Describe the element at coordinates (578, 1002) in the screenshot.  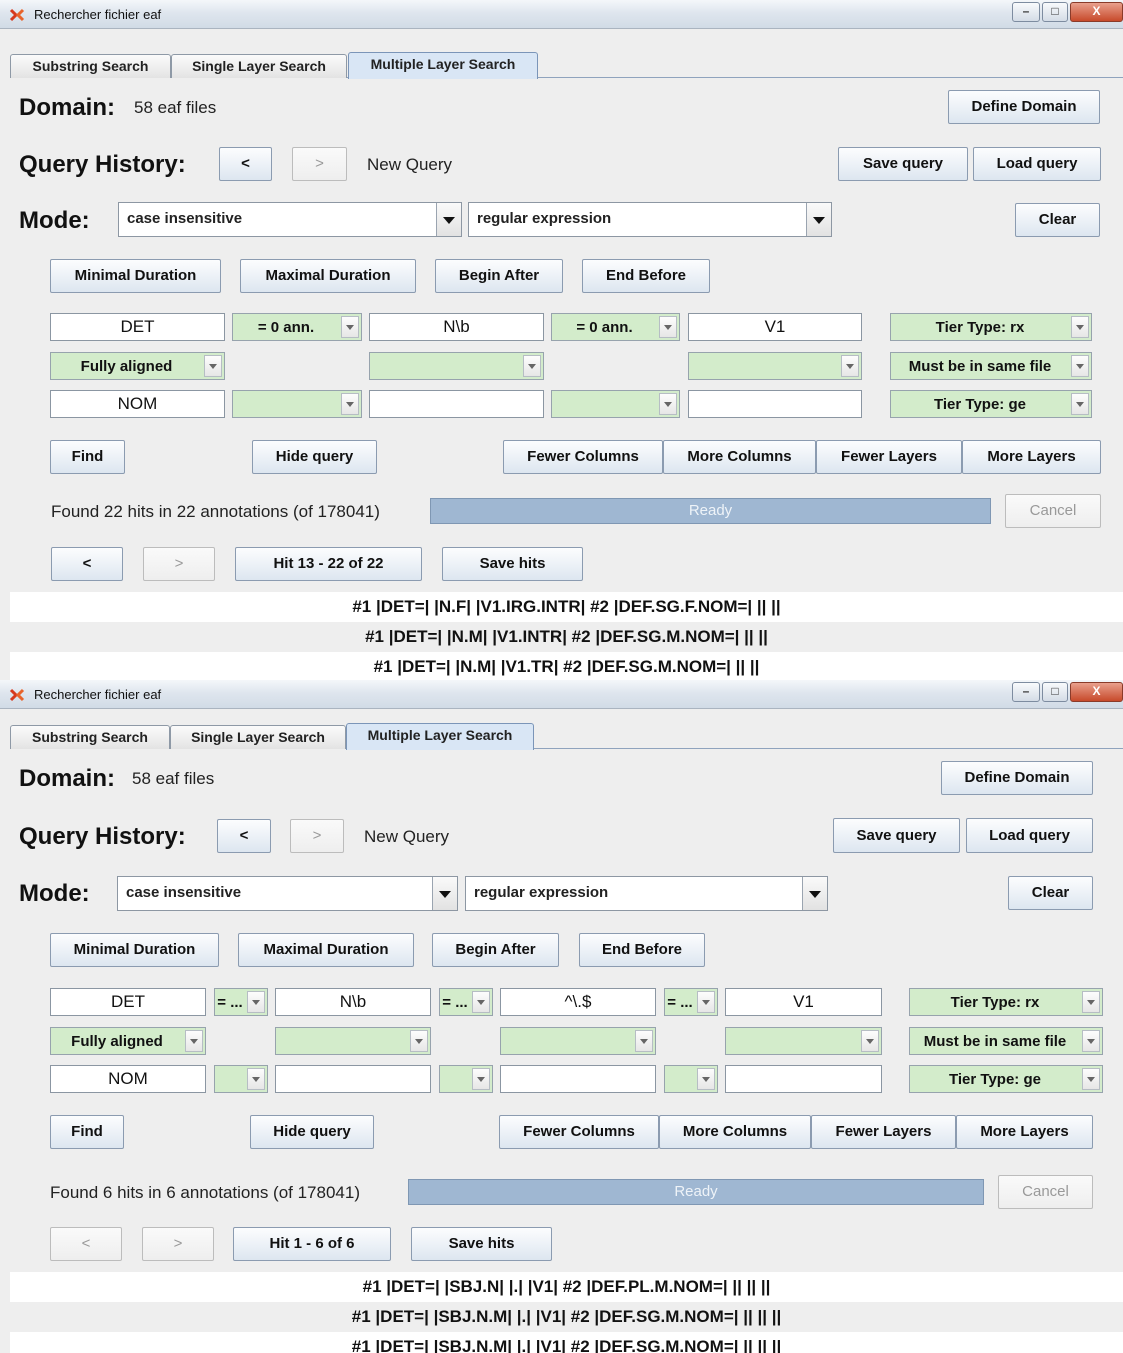
I see `query-field-r1c3: ^\.$` at that location.